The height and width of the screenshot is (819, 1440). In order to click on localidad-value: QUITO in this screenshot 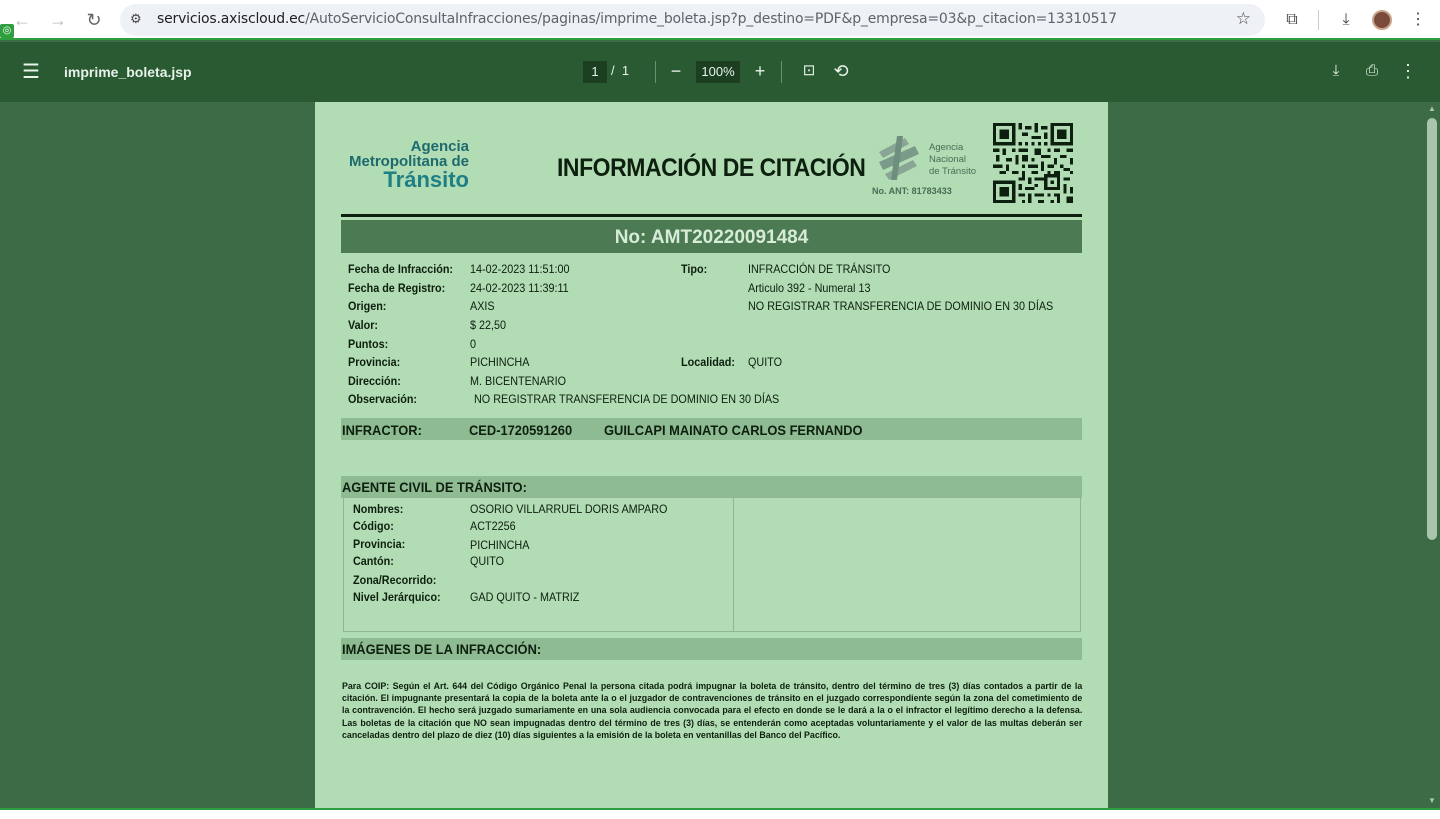, I will do `click(765, 362)`.